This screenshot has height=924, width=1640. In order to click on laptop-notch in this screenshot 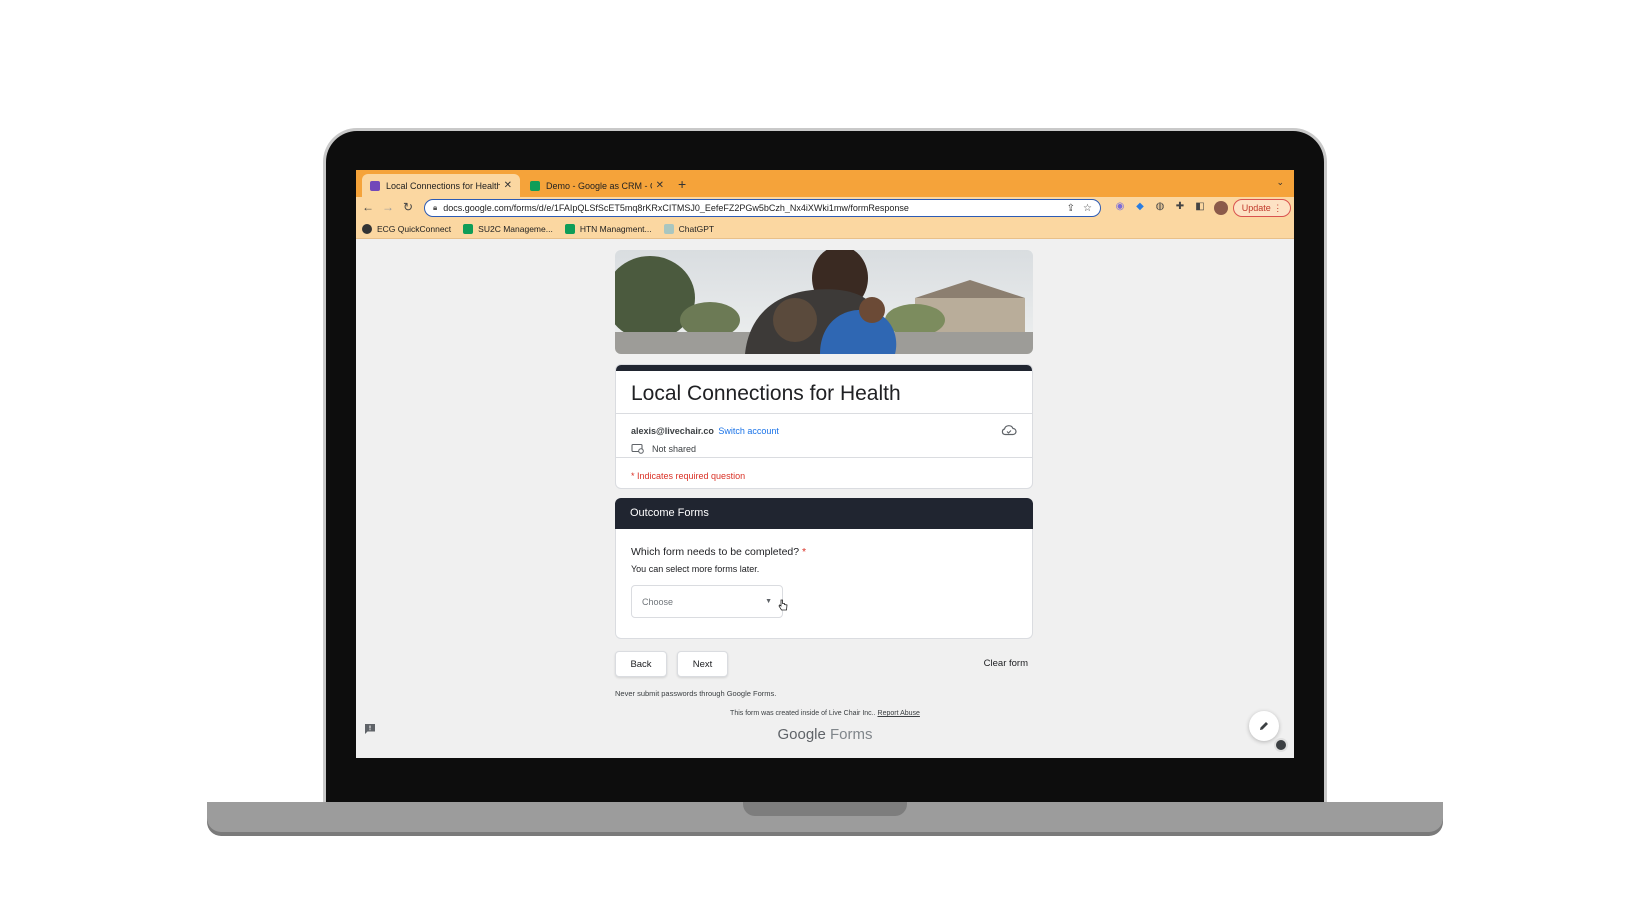, I will do `click(825, 809)`.